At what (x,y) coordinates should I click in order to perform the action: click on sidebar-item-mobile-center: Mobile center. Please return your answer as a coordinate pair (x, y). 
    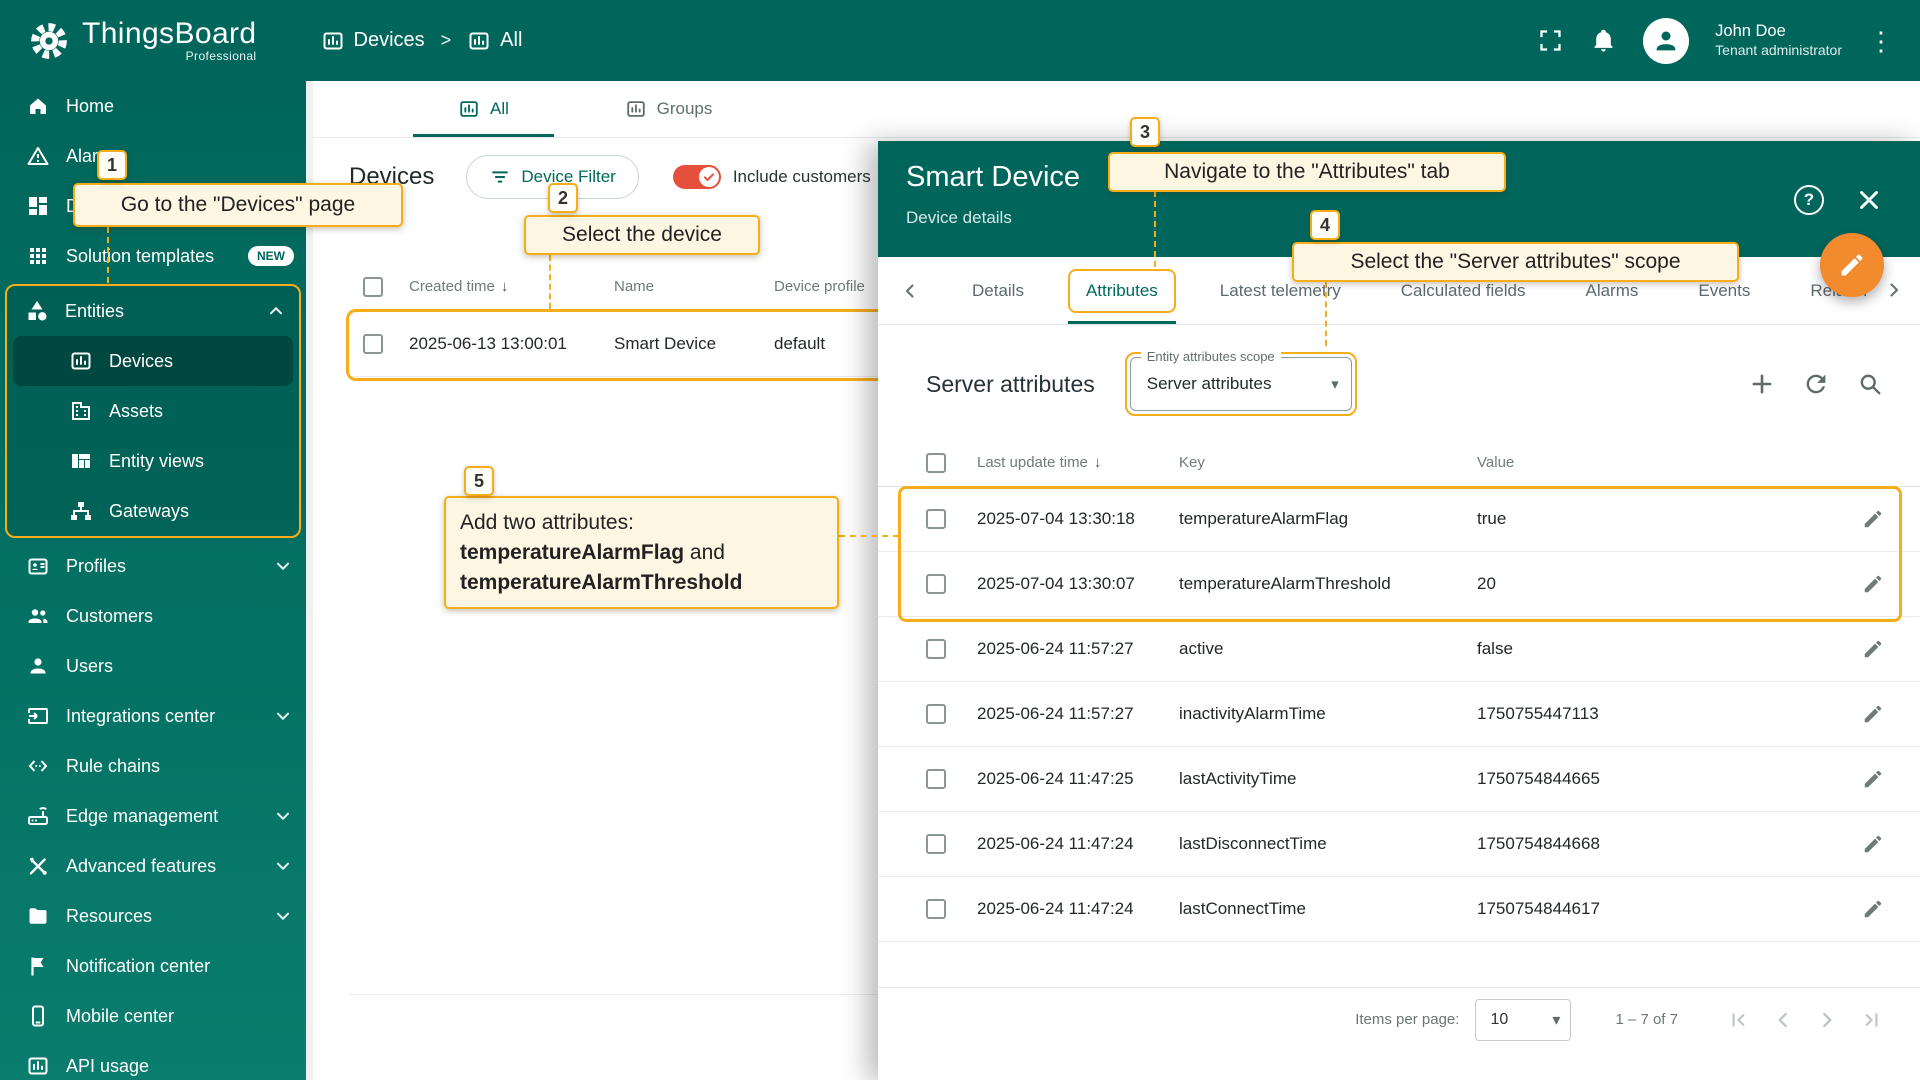
    Looking at the image, I should click on (153, 1016).